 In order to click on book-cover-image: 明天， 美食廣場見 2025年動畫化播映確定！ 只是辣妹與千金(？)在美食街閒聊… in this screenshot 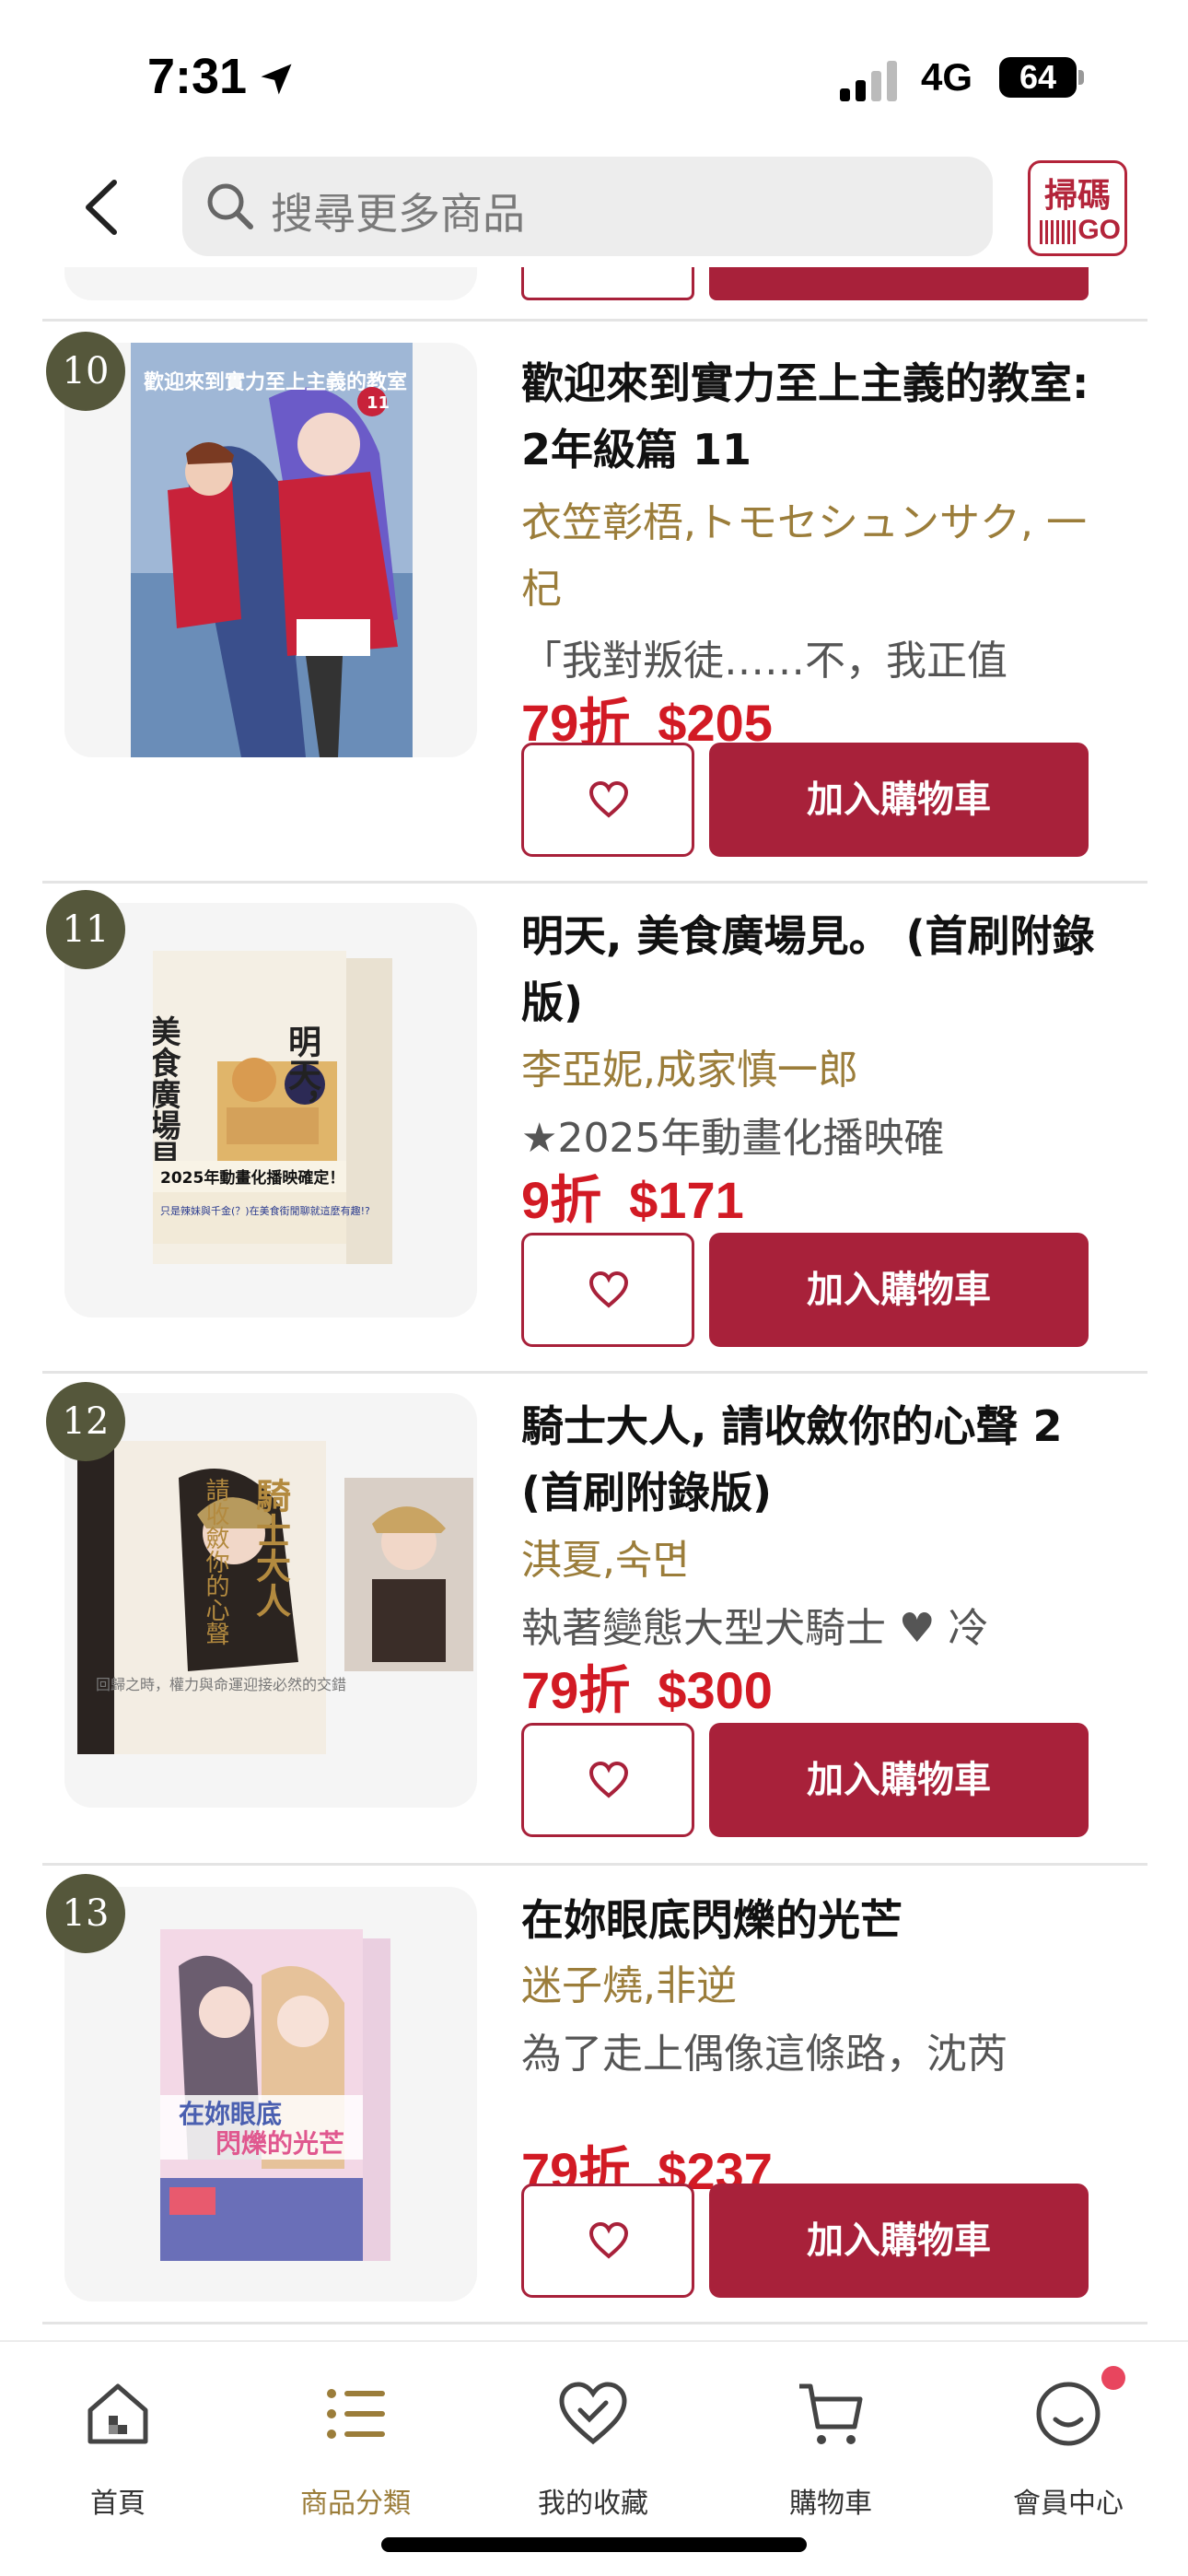, I will do `click(272, 1107)`.